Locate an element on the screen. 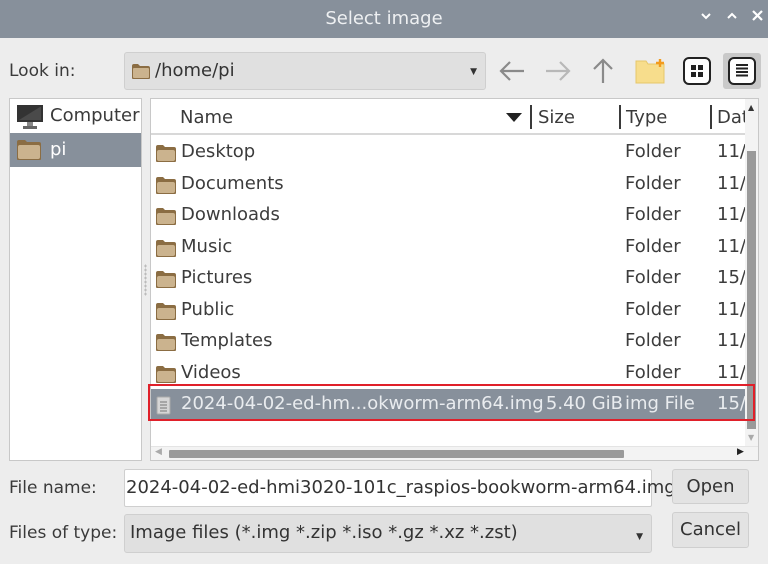 The image size is (768, 564). open-button: Open is located at coordinates (710, 486).